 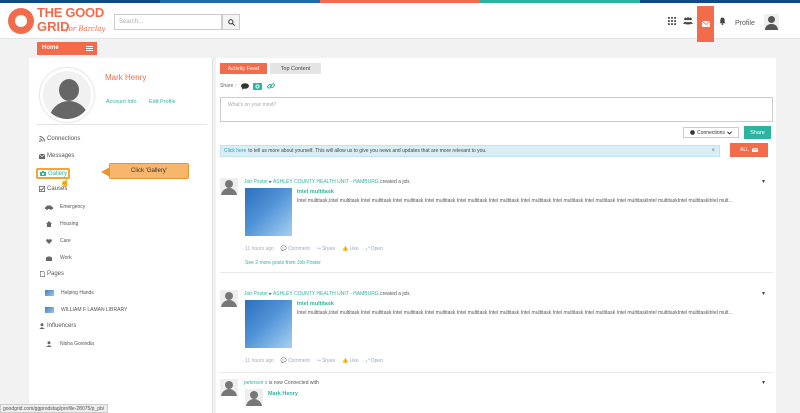 I want to click on sidebar-item-label: Gallery, so click(x=58, y=173).